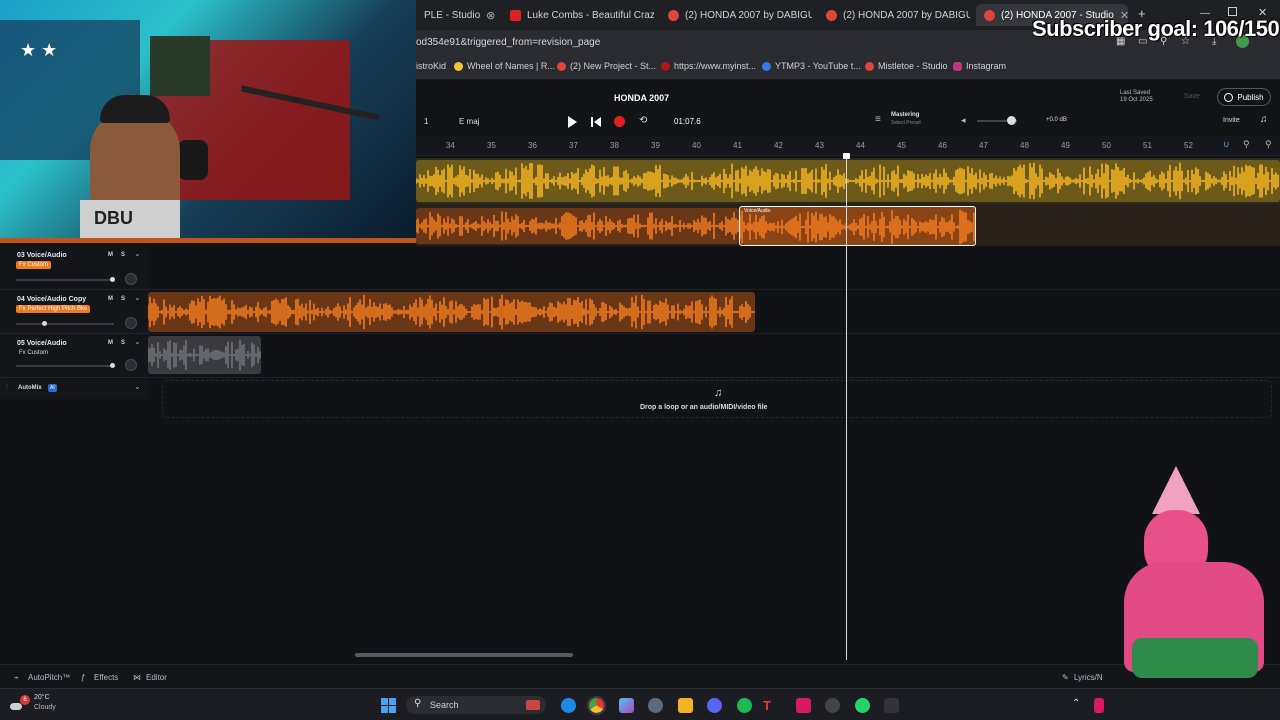 The height and width of the screenshot is (720, 1280). Describe the element at coordinates (452, 15) in the screenshot. I see `tab-label: PLE - Studio` at that location.